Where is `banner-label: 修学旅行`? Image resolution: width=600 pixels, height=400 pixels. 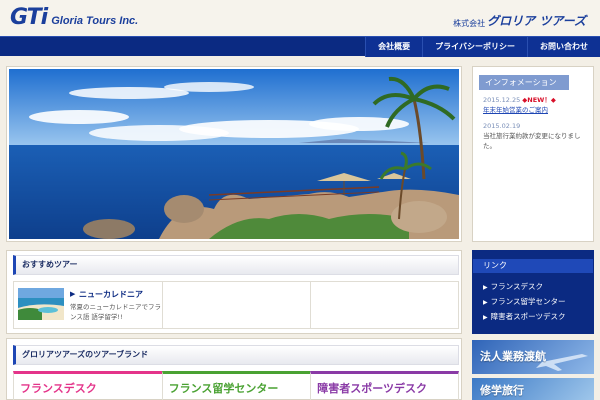 banner-label: 修学旅行 is located at coordinates (502, 390).